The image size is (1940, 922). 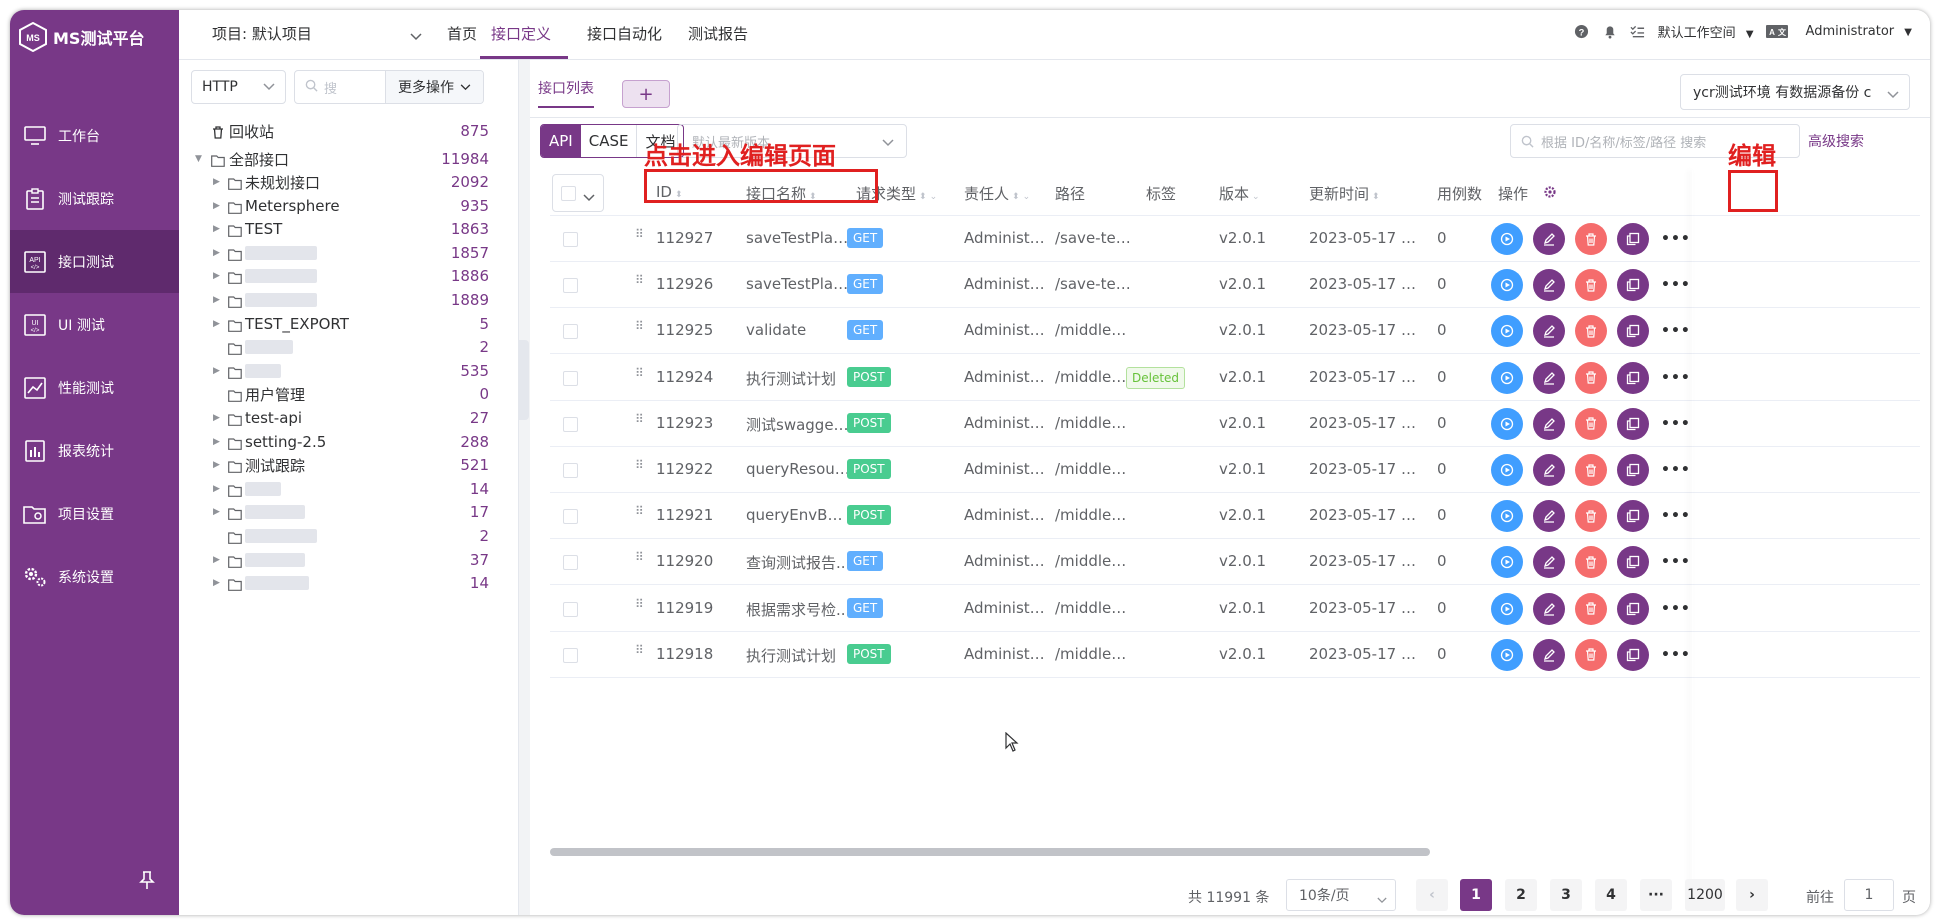 What do you see at coordinates (349, 347) in the screenshot?
I see `tree-node: 2` at bounding box center [349, 347].